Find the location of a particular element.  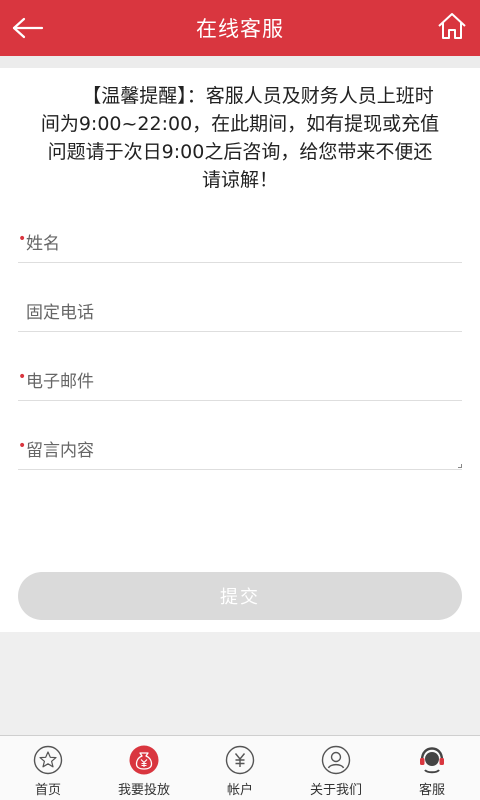

tab-label: 帐户 is located at coordinates (239, 790).